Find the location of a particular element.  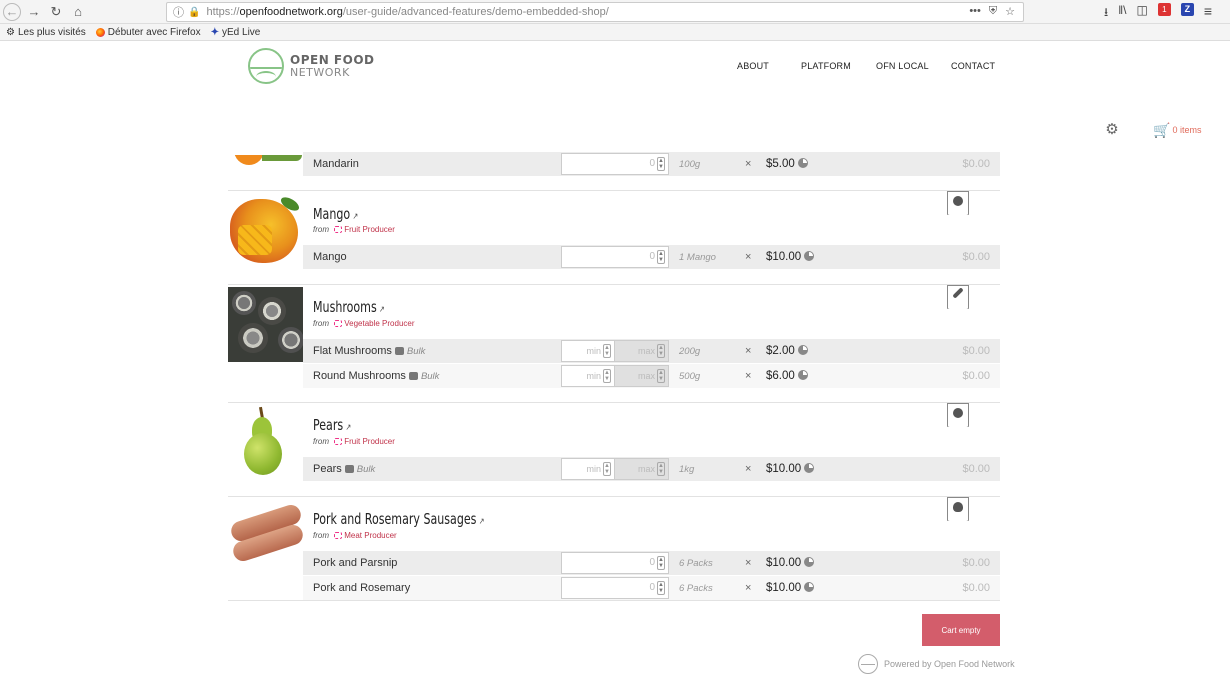

cart-empty-button: Cart empty is located at coordinates (961, 630).